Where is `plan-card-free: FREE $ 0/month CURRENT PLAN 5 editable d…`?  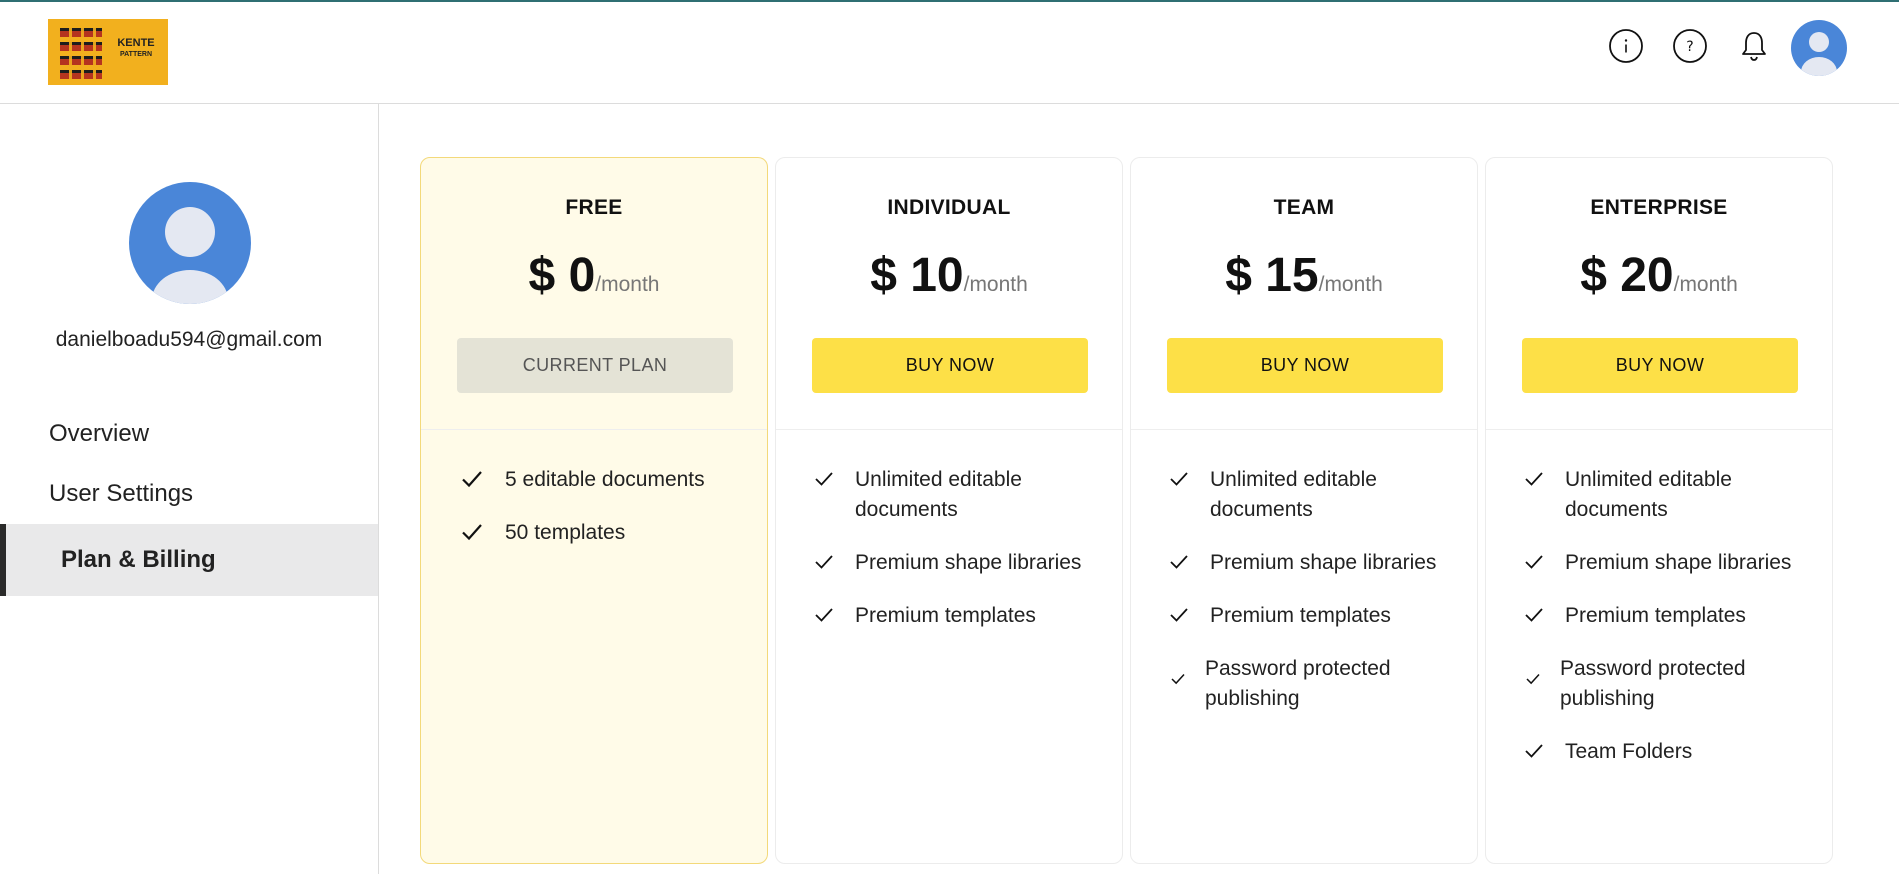 plan-card-free: FREE $ 0/month CURRENT PLAN 5 editable d… is located at coordinates (594, 510).